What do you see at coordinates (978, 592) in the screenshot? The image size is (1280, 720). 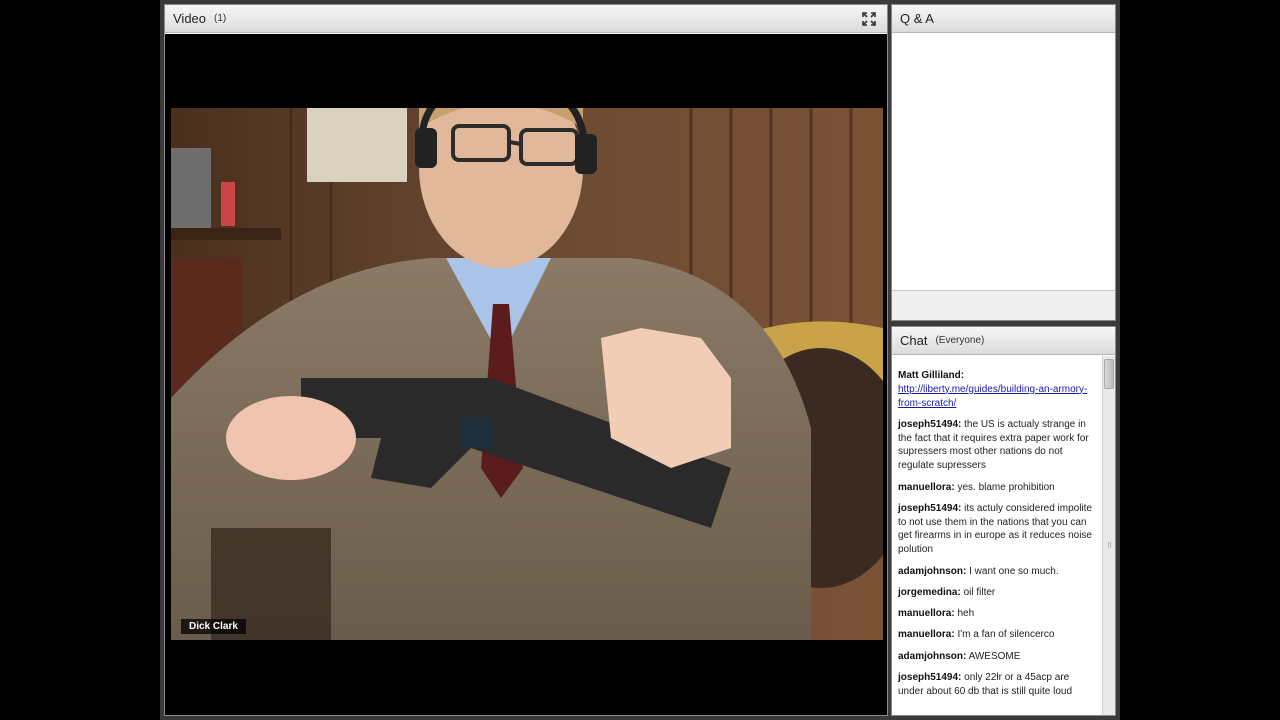 I see `chat-text: oil filter` at bounding box center [978, 592].